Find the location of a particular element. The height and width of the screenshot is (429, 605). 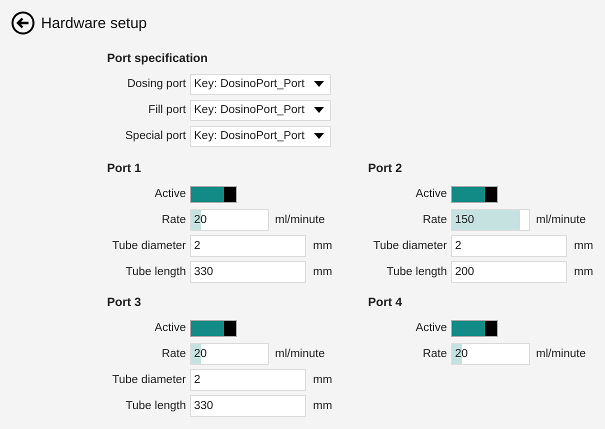

port-heading: Port 3 is located at coordinates (124, 302).